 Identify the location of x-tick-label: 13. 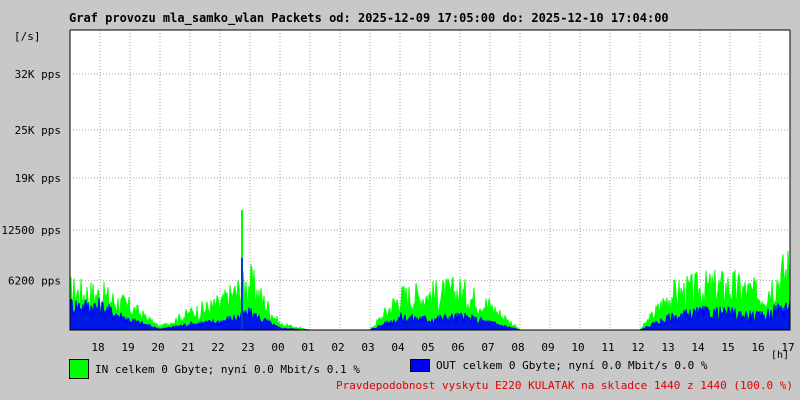
(667, 347).